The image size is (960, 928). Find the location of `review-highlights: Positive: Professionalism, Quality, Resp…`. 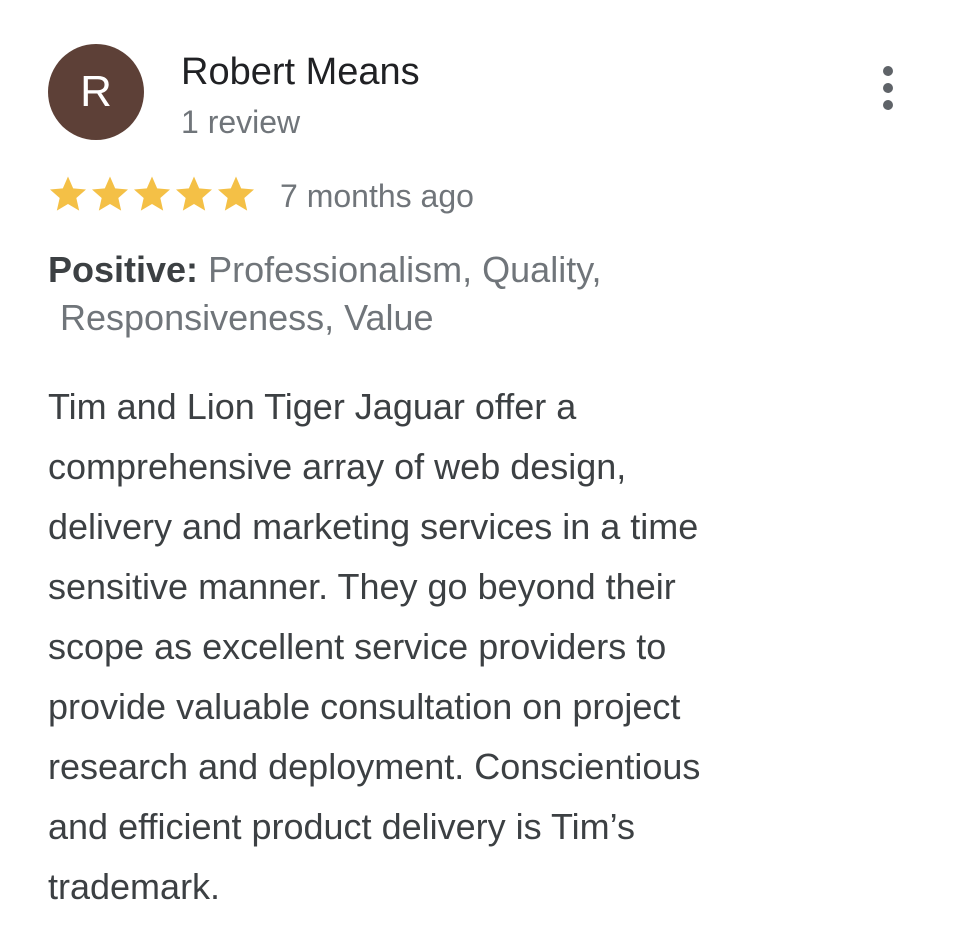

review-highlights: Positive: Professionalism, Quality, Resp… is located at coordinates (398, 294).